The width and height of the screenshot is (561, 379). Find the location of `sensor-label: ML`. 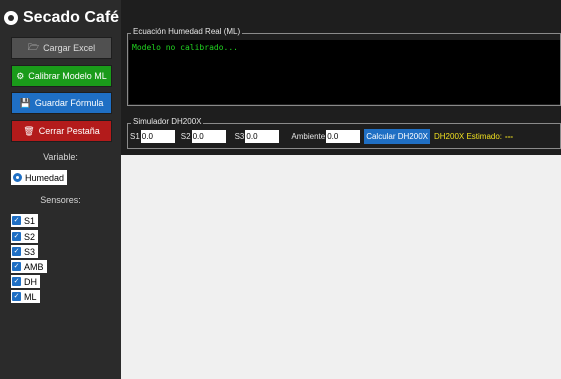

sensor-label: ML is located at coordinates (30, 296).